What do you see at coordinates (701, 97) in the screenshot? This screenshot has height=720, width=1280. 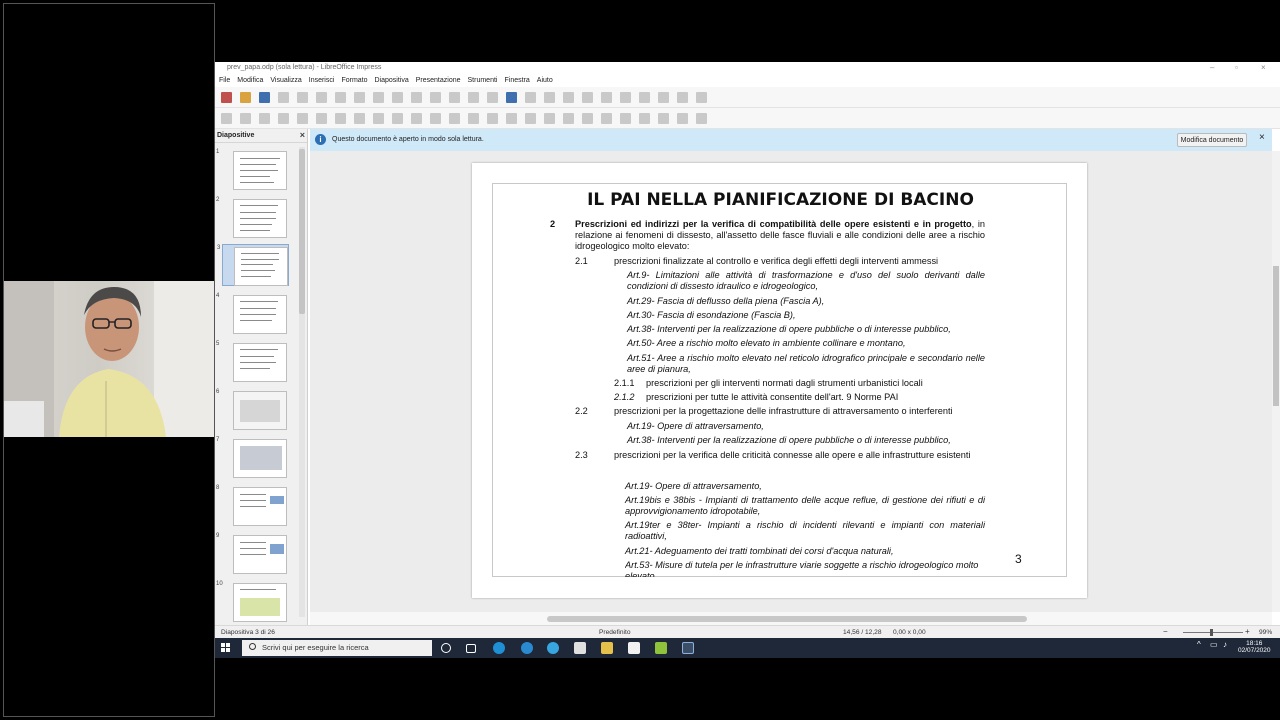 I see `show-draw-functions-icon` at bounding box center [701, 97].